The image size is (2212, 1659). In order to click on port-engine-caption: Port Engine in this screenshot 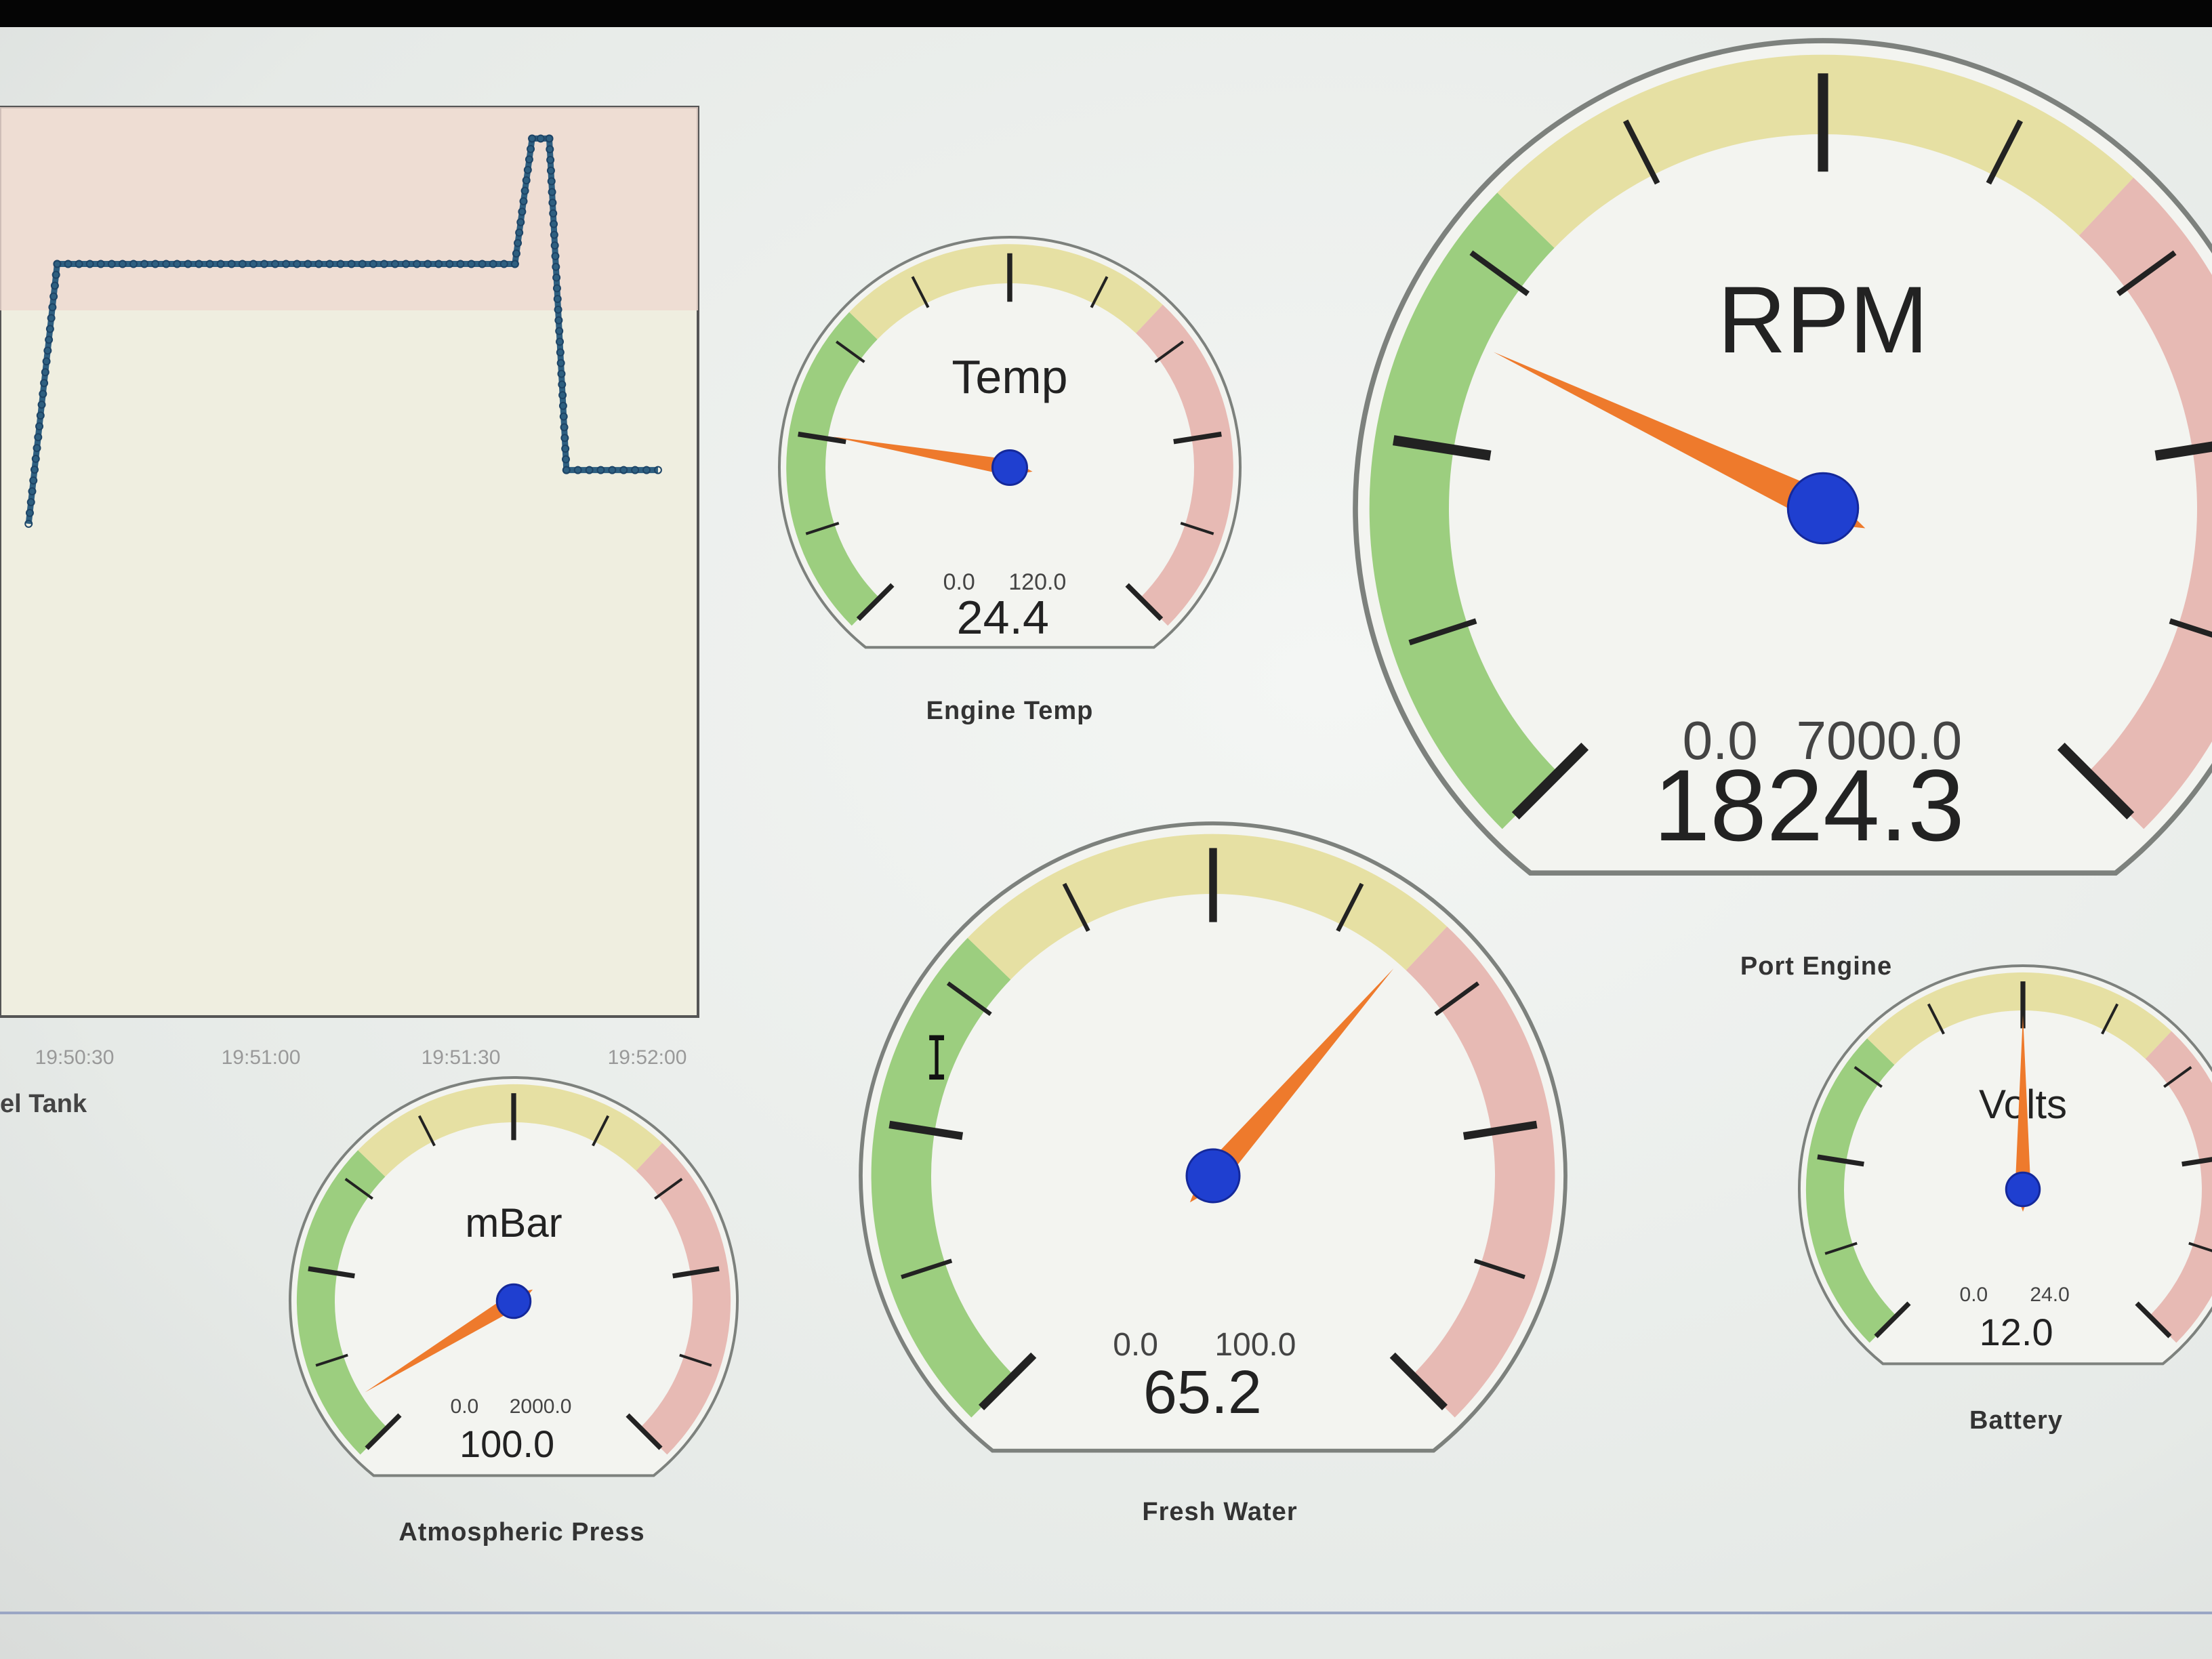, I will do `click(1817, 966)`.